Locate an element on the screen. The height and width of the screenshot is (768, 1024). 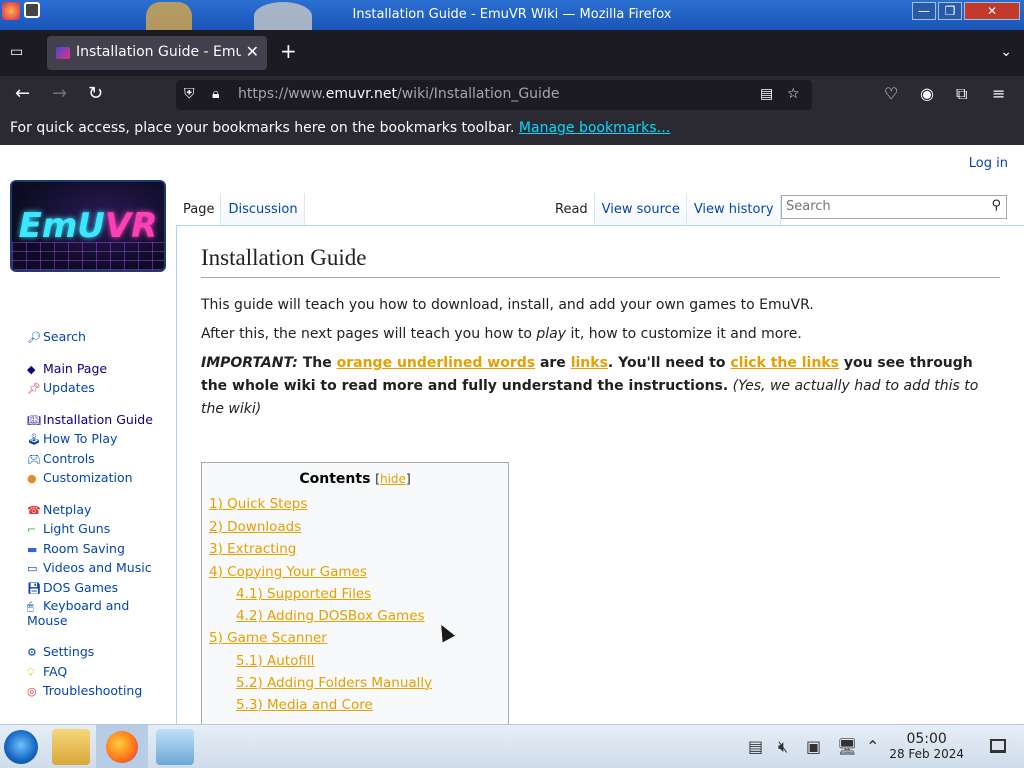
sidebar-item-settings: ⚙ Settings is located at coordinates (97, 652).